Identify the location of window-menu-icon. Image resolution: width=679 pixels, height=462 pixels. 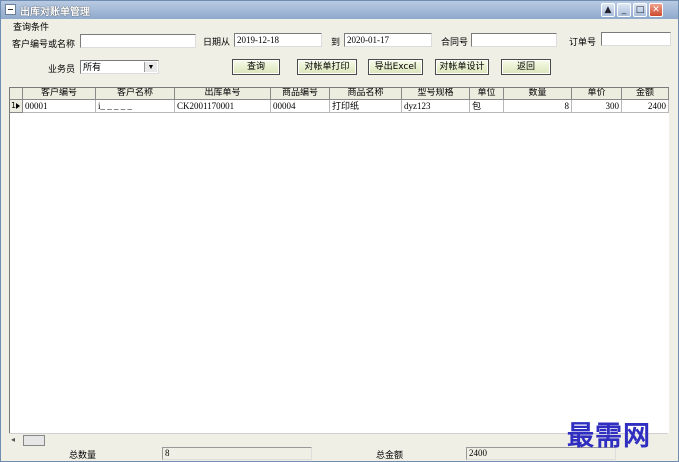
(10, 9).